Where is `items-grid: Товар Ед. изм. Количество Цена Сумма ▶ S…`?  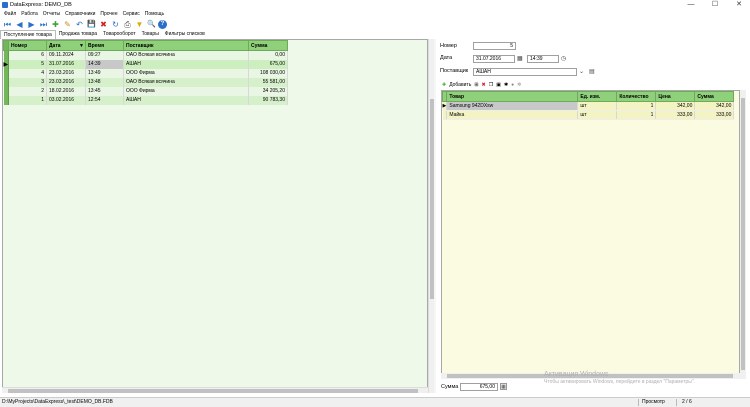 items-grid: Товар Ед. изм. Количество Цена Сумма ▶ S… is located at coordinates (588, 105).